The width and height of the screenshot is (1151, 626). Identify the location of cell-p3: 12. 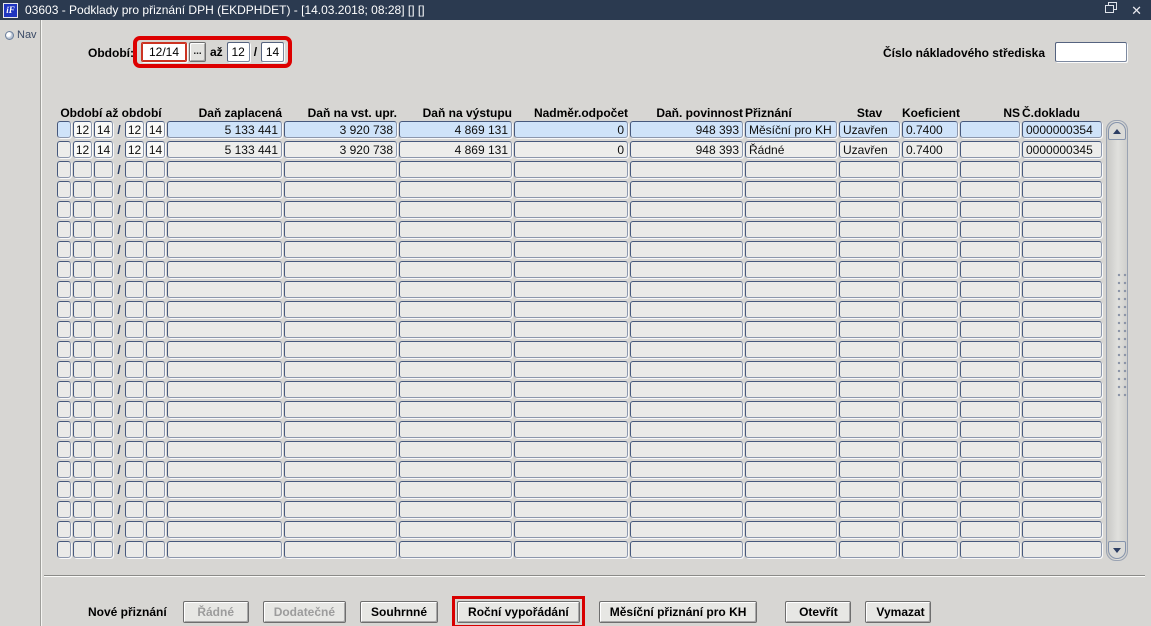
(134, 129).